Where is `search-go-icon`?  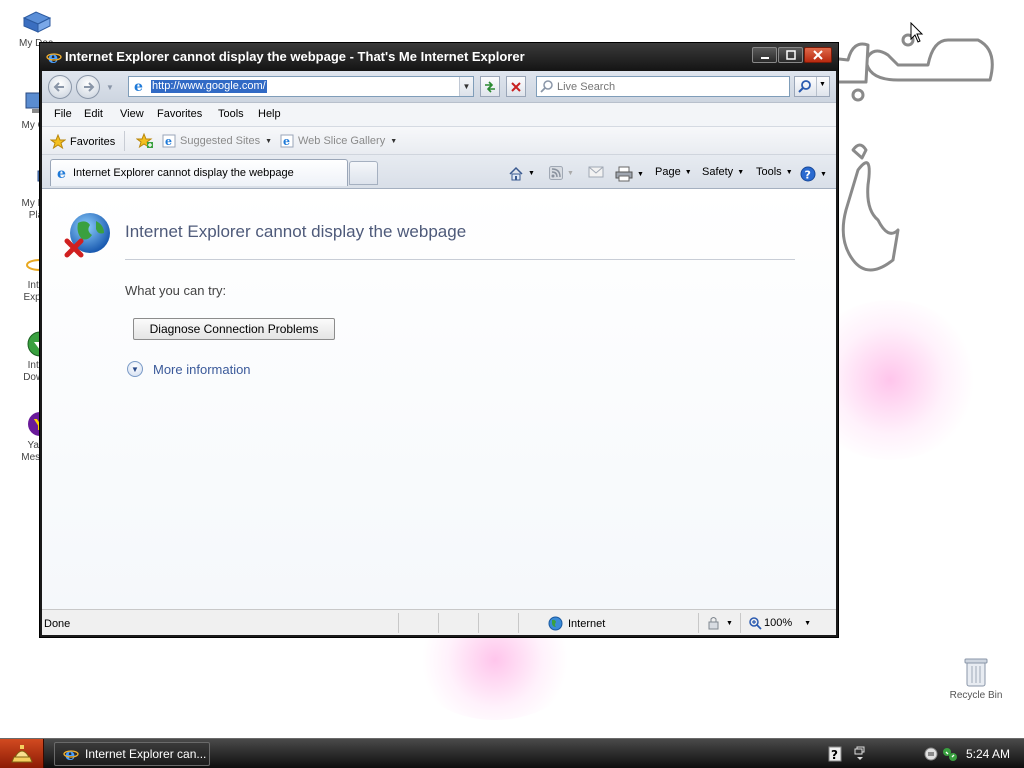
search-go-icon is located at coordinates (804, 86).